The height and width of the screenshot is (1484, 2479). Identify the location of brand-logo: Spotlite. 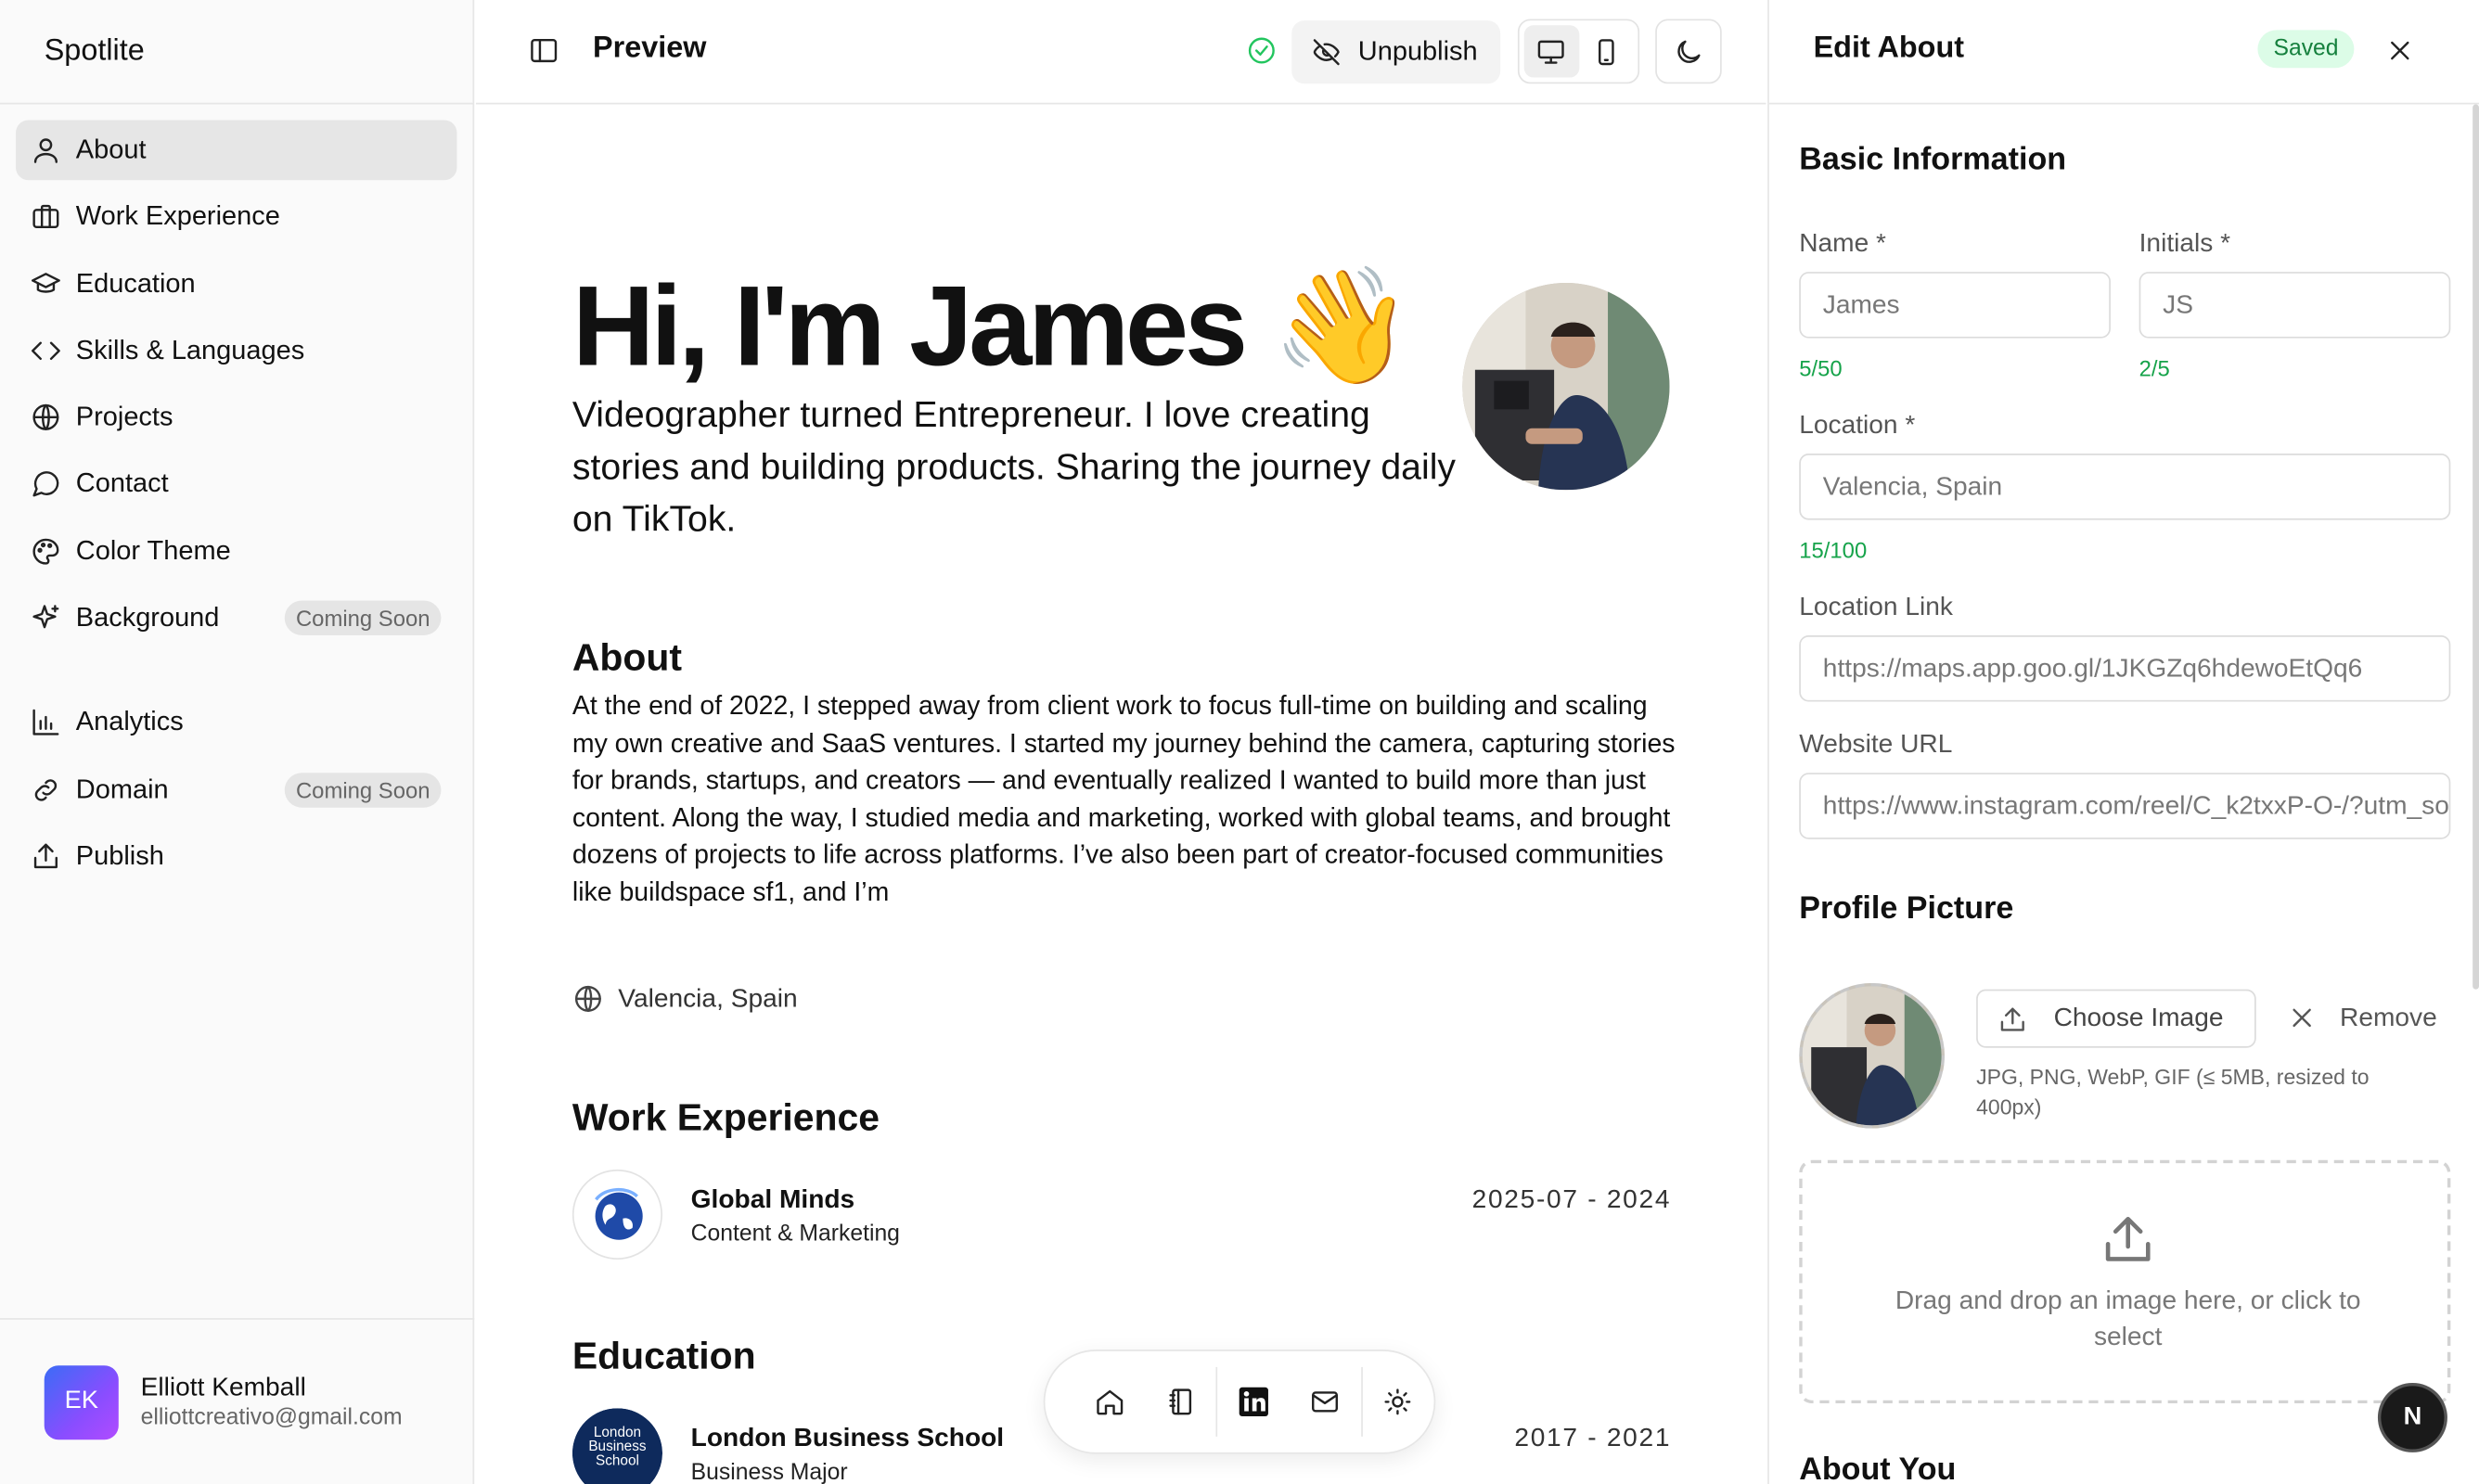
(237, 52).